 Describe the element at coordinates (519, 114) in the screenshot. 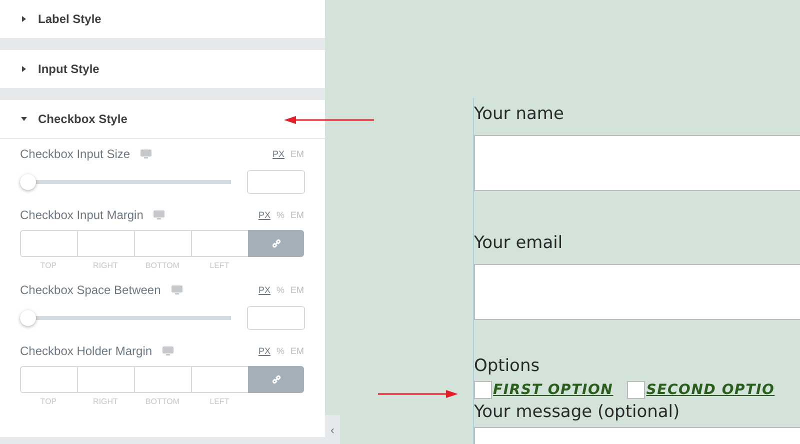

I see `field-label: Your name` at that location.